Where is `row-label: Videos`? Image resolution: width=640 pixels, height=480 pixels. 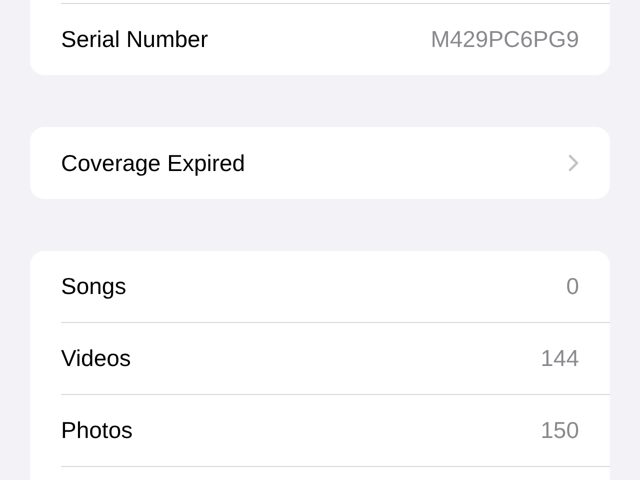
row-label: Videos is located at coordinates (96, 358).